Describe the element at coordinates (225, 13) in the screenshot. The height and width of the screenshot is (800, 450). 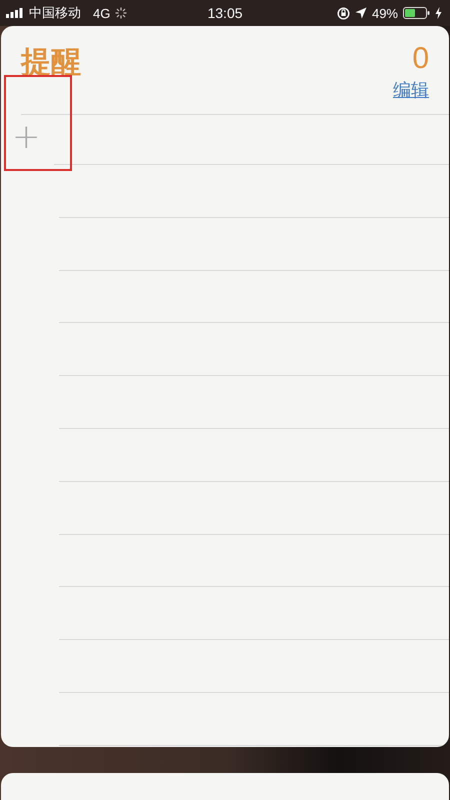
I see `clock-time: 13:05` at that location.